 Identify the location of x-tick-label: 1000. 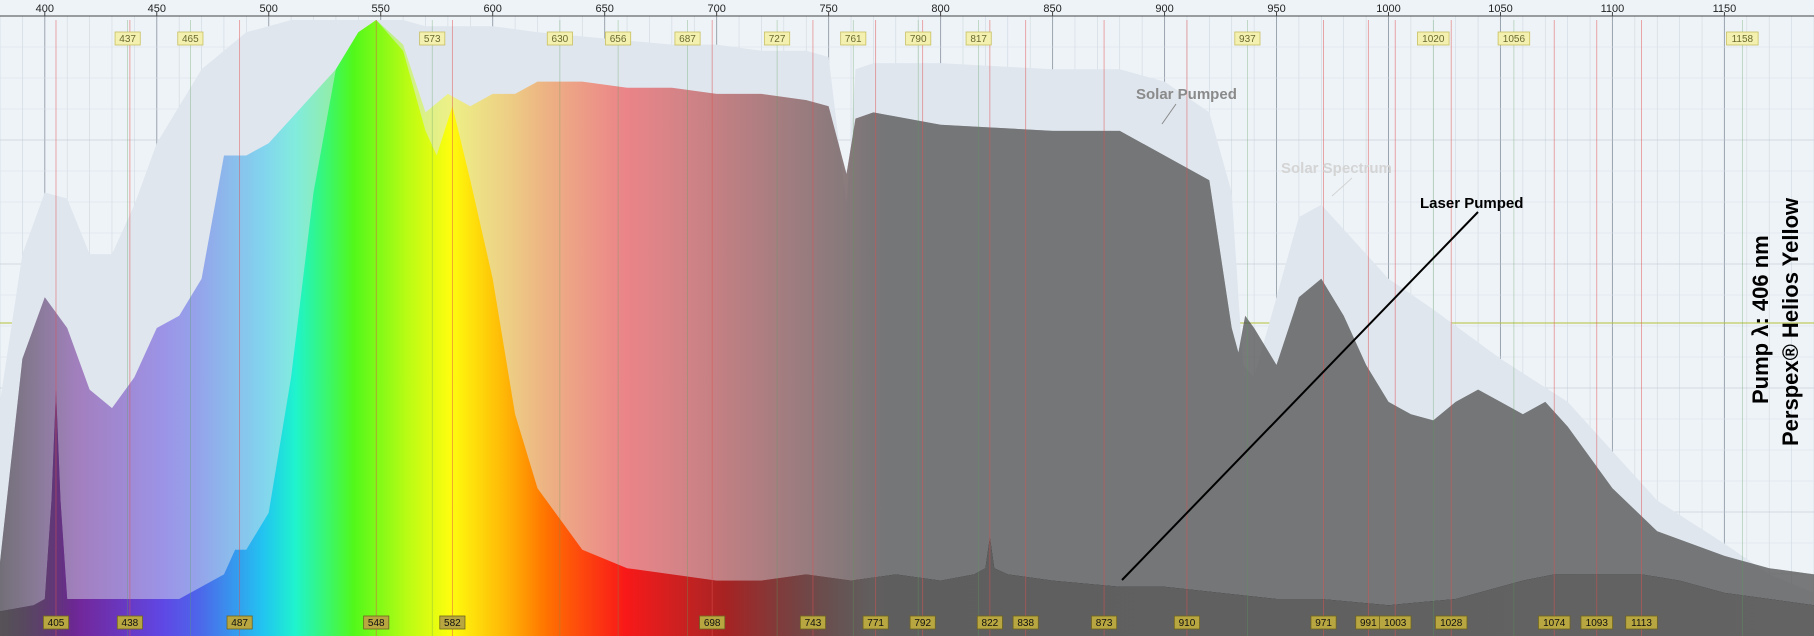
(1388, 9).